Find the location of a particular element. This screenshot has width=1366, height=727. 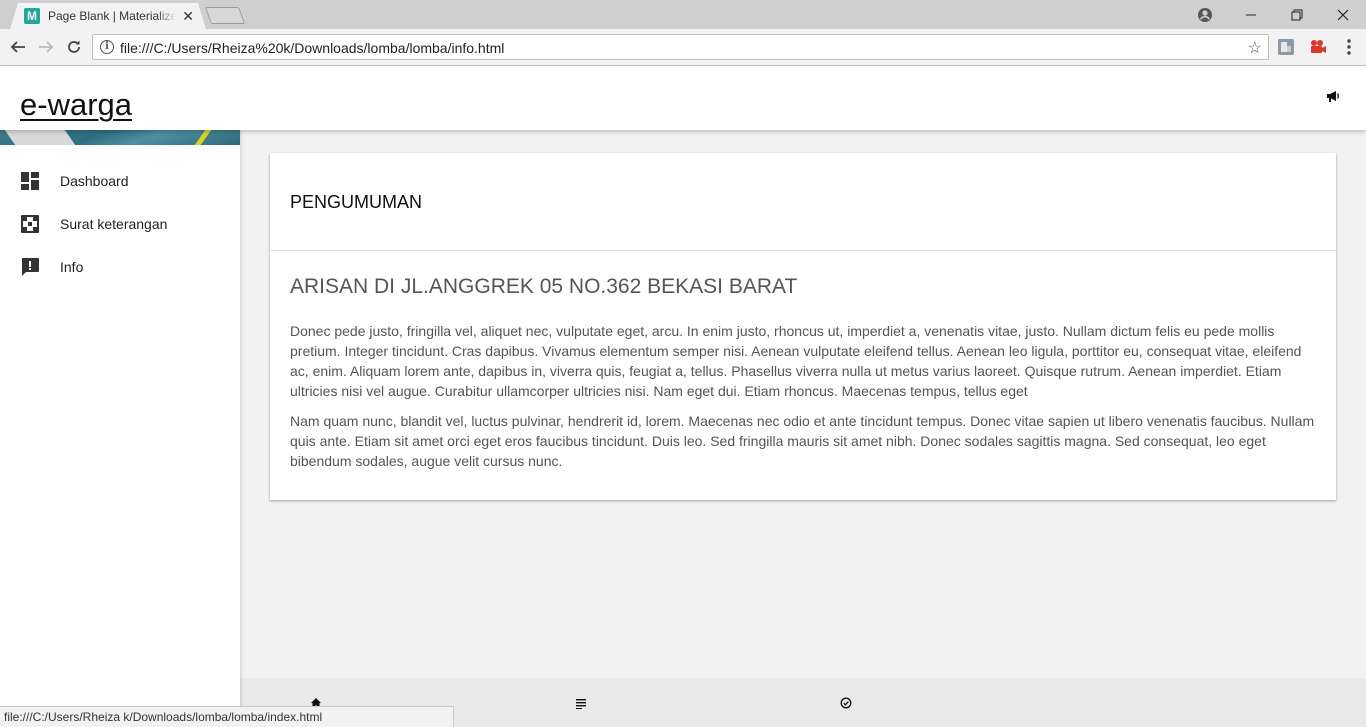

sidebar-item-dashboard: Dashboard is located at coordinates (120, 181).